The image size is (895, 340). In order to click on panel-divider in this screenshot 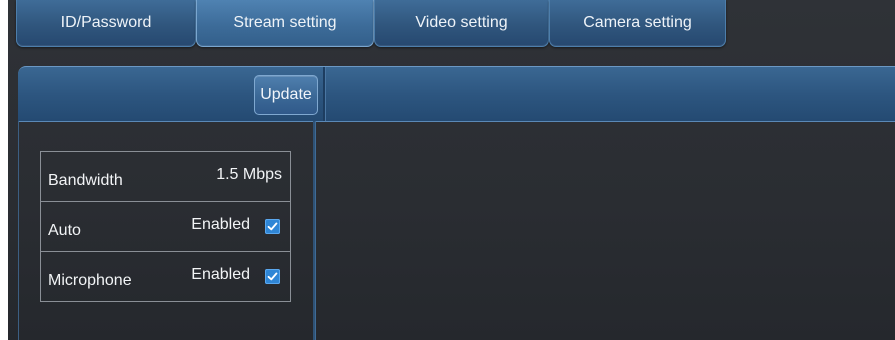, I will do `click(314, 230)`.